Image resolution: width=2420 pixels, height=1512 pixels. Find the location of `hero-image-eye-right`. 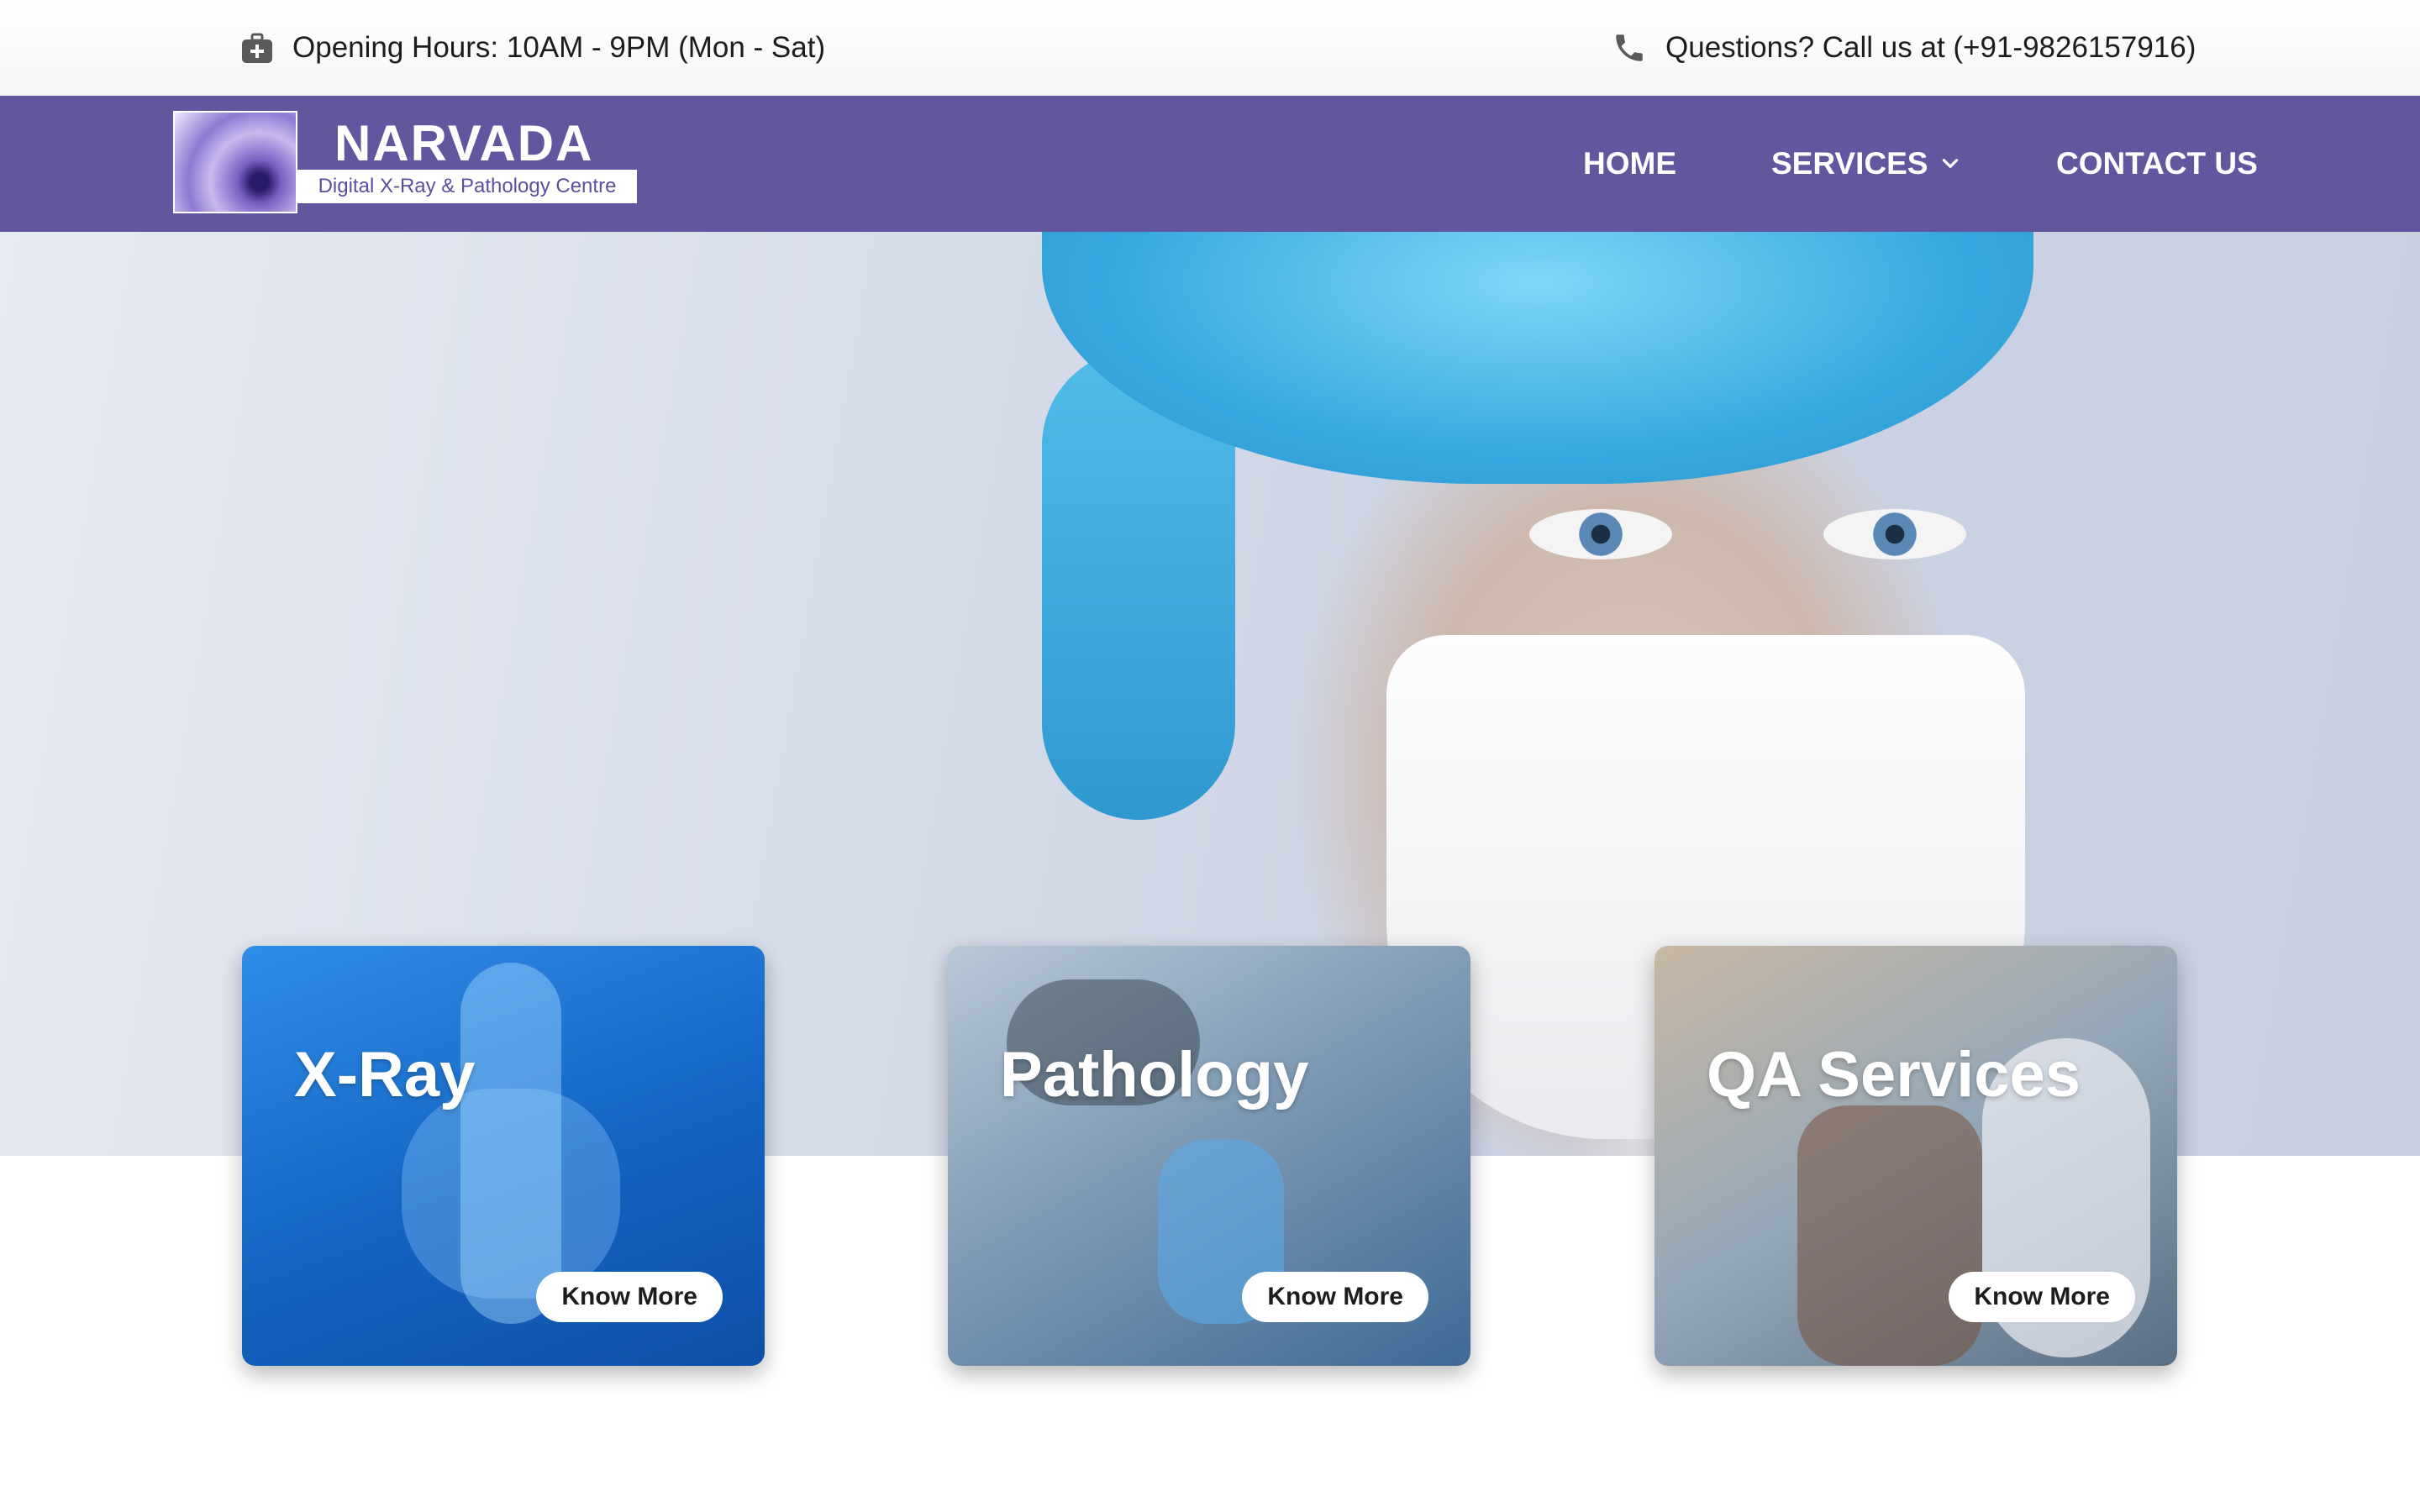

hero-image-eye-right is located at coordinates (1894, 534).